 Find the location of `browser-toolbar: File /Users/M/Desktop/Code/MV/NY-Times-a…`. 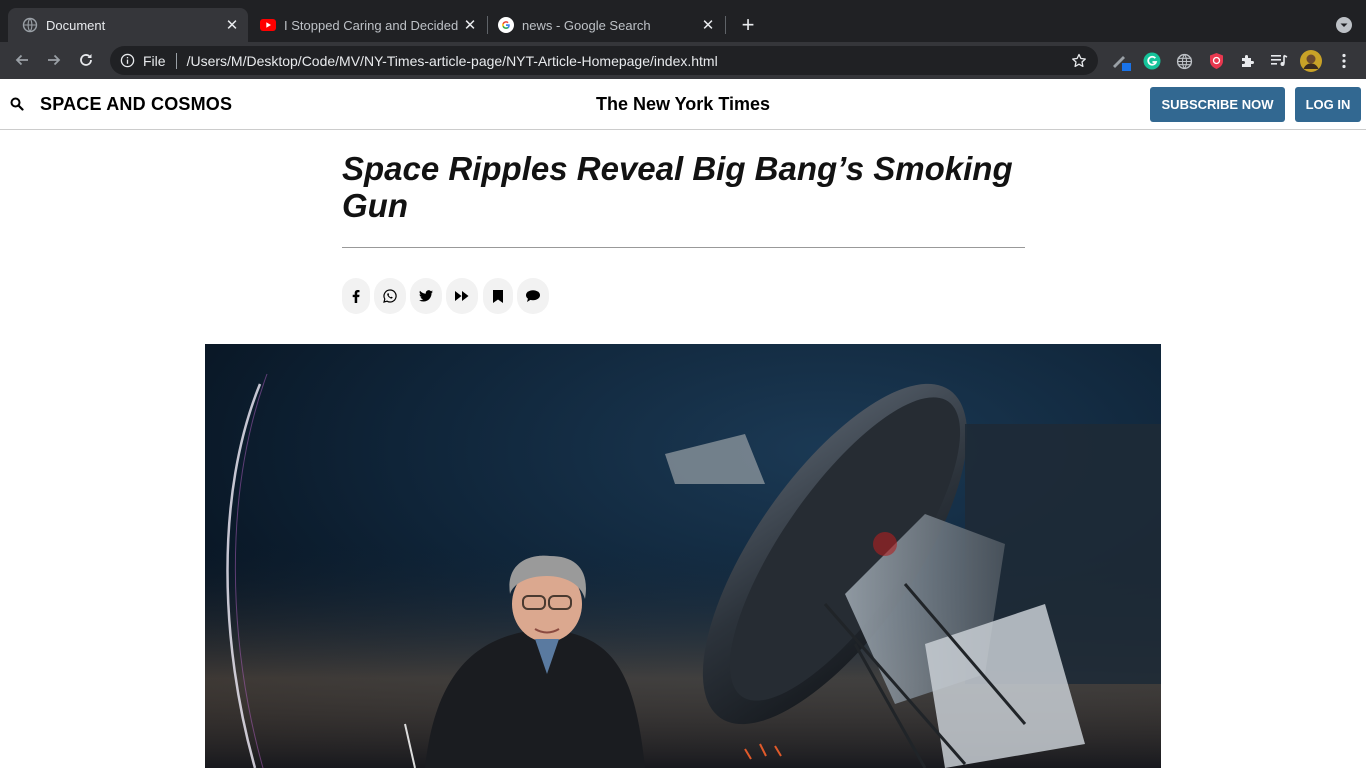

browser-toolbar: File /Users/M/Desktop/Code/MV/NY-Times-a… is located at coordinates (683, 60).